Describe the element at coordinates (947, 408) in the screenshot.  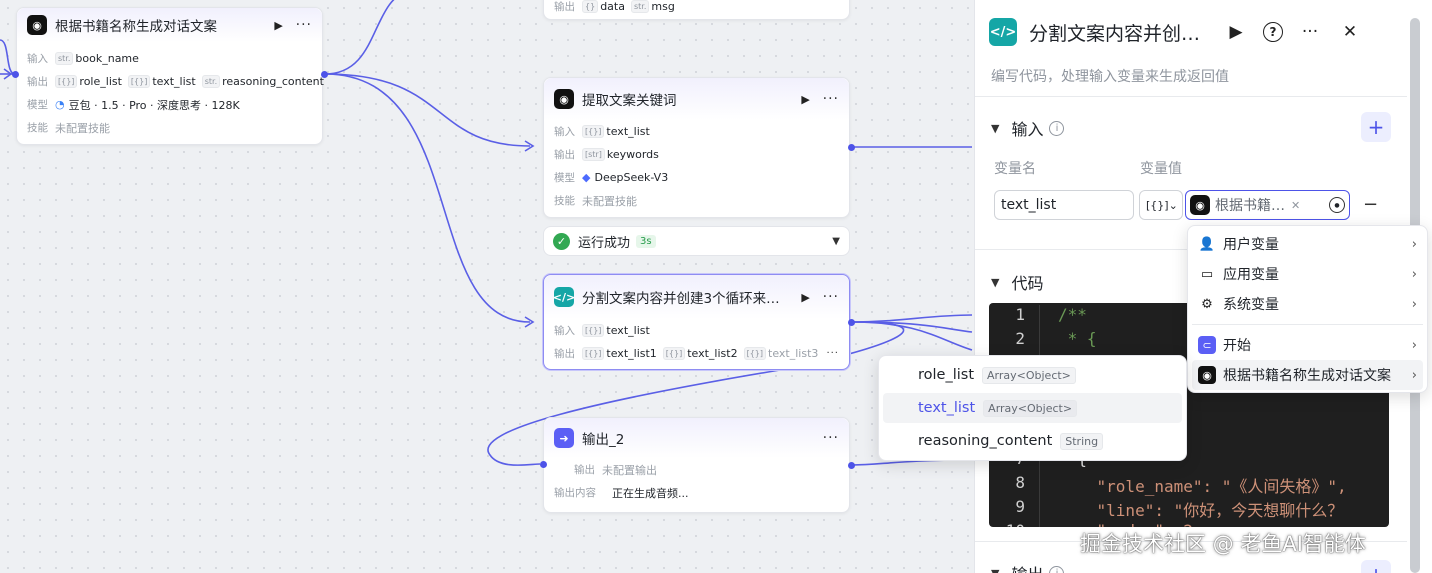
I see `option-name: text_list` at that location.